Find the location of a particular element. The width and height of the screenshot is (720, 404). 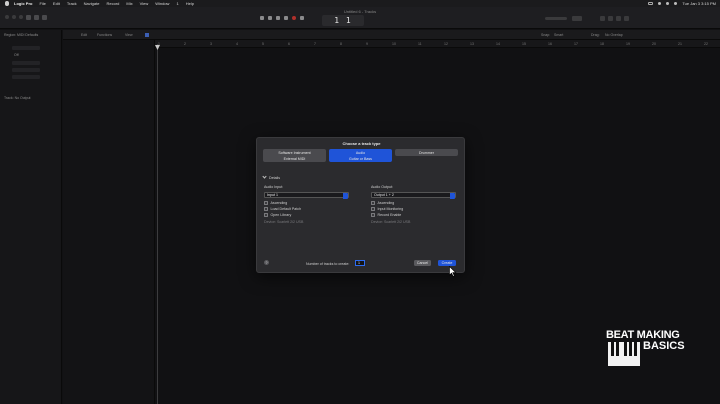

audio-input-label: Audio Input: is located at coordinates (274, 187).